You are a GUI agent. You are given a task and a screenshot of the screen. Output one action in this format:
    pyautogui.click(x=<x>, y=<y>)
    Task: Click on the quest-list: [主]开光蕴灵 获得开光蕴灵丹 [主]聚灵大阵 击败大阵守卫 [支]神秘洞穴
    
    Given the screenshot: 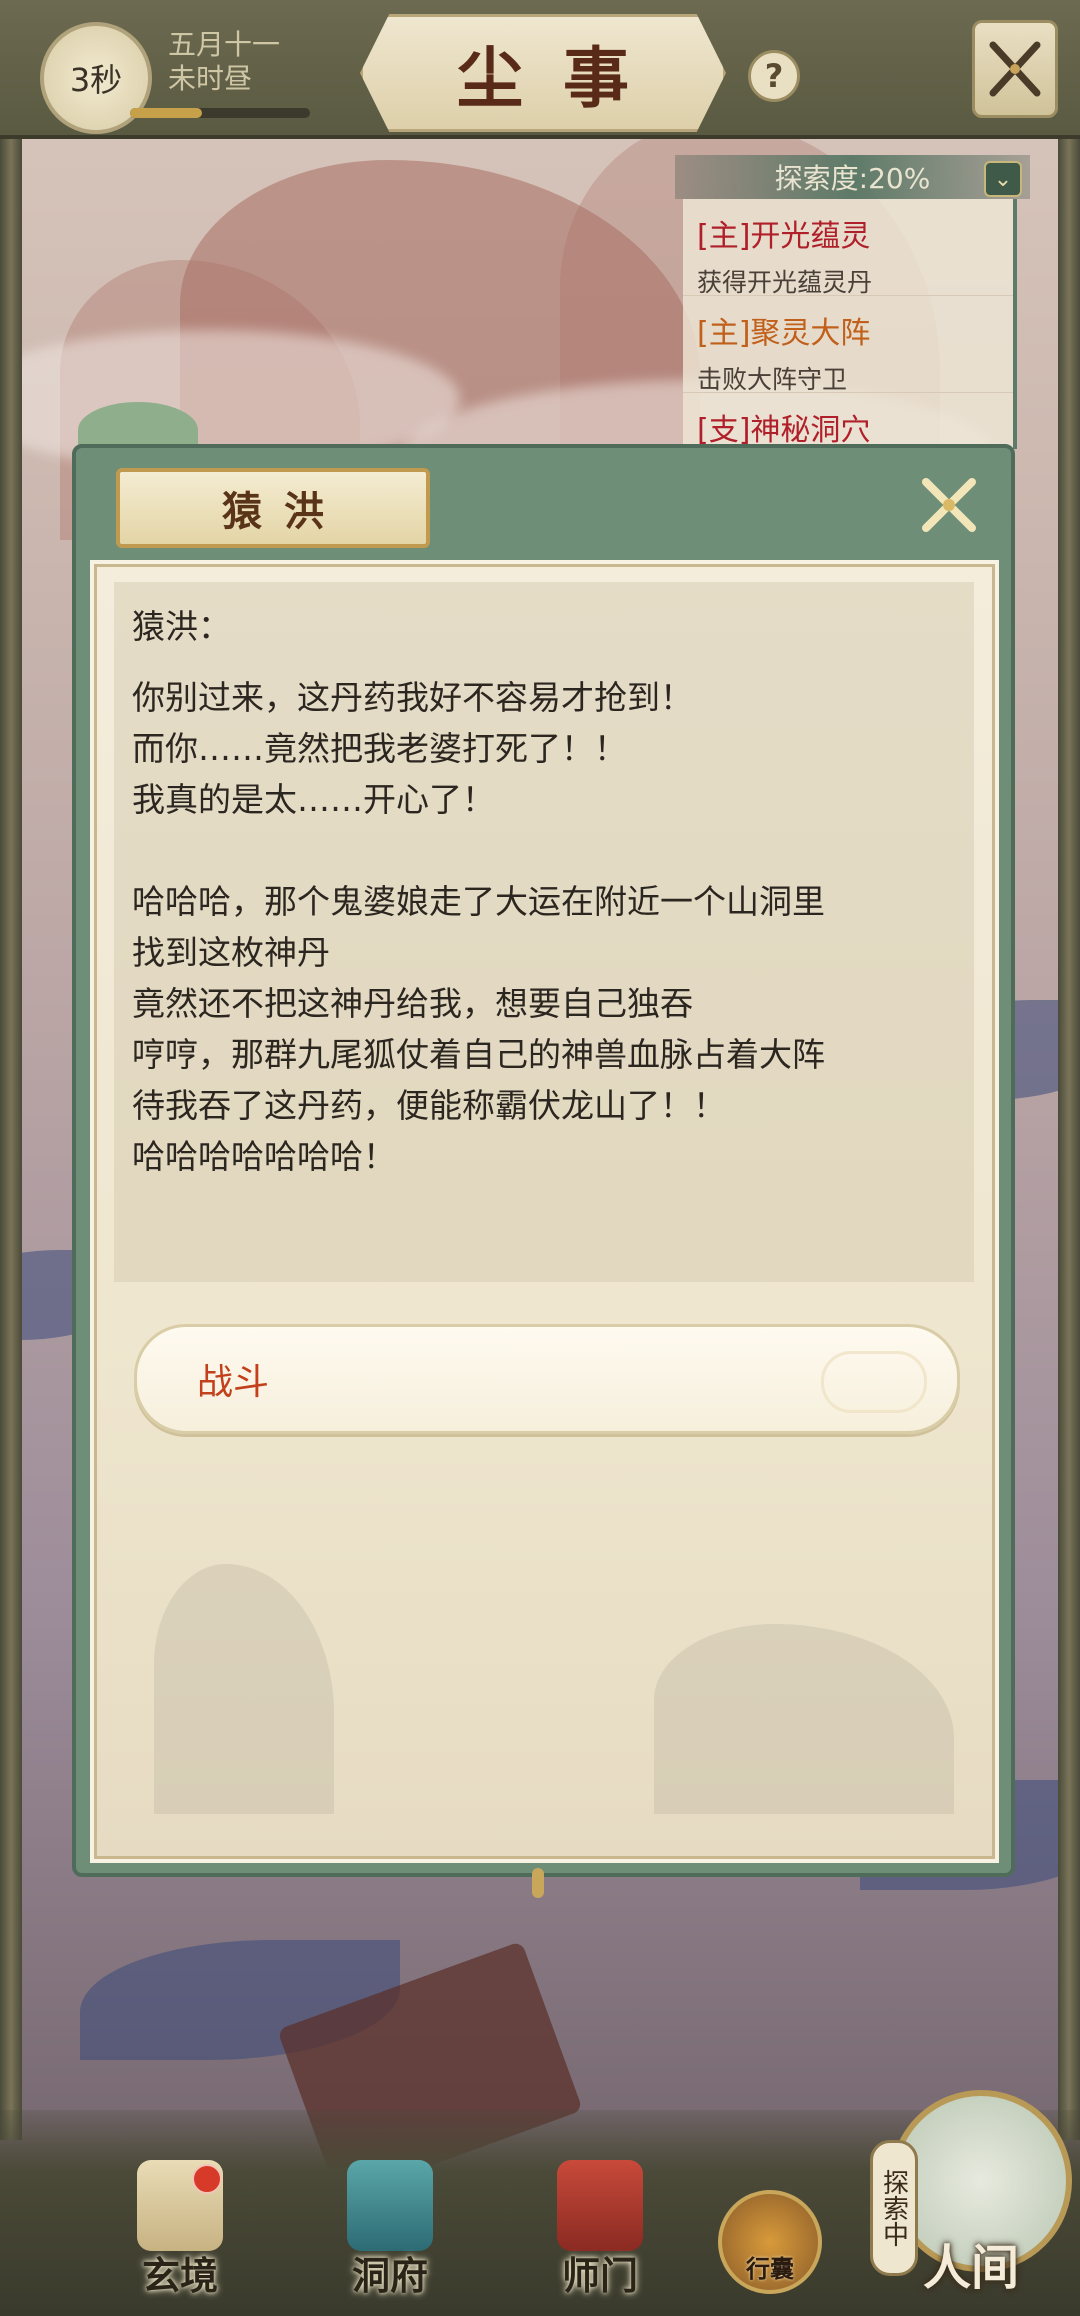 What is the action you would take?
    pyautogui.click(x=850, y=324)
    